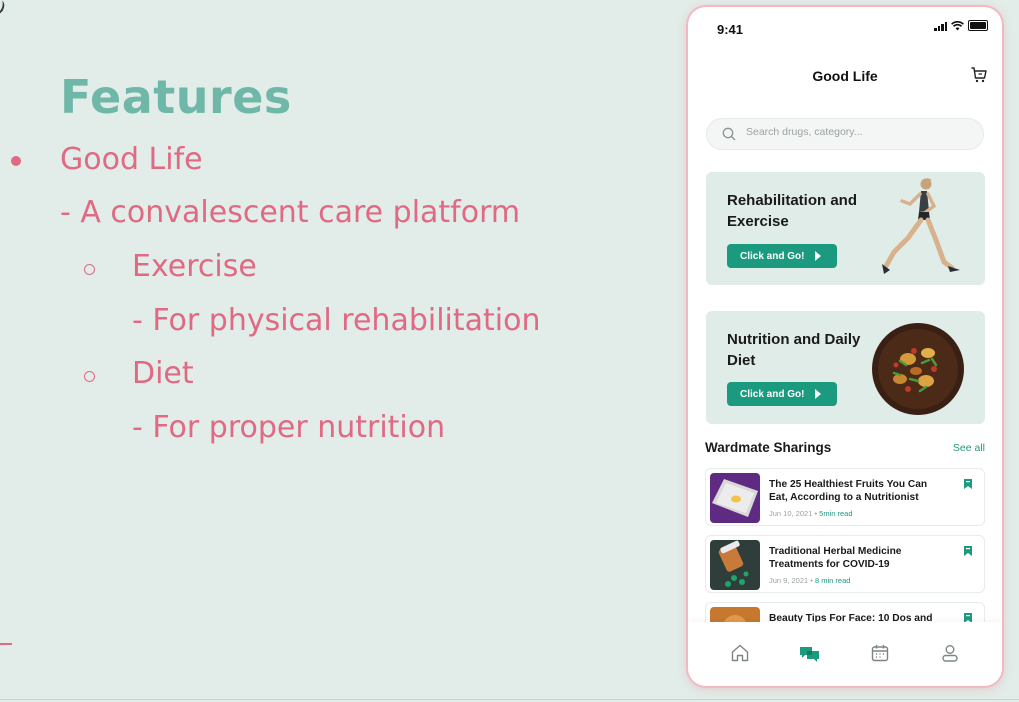  I want to click on profile-icon, so click(950, 653).